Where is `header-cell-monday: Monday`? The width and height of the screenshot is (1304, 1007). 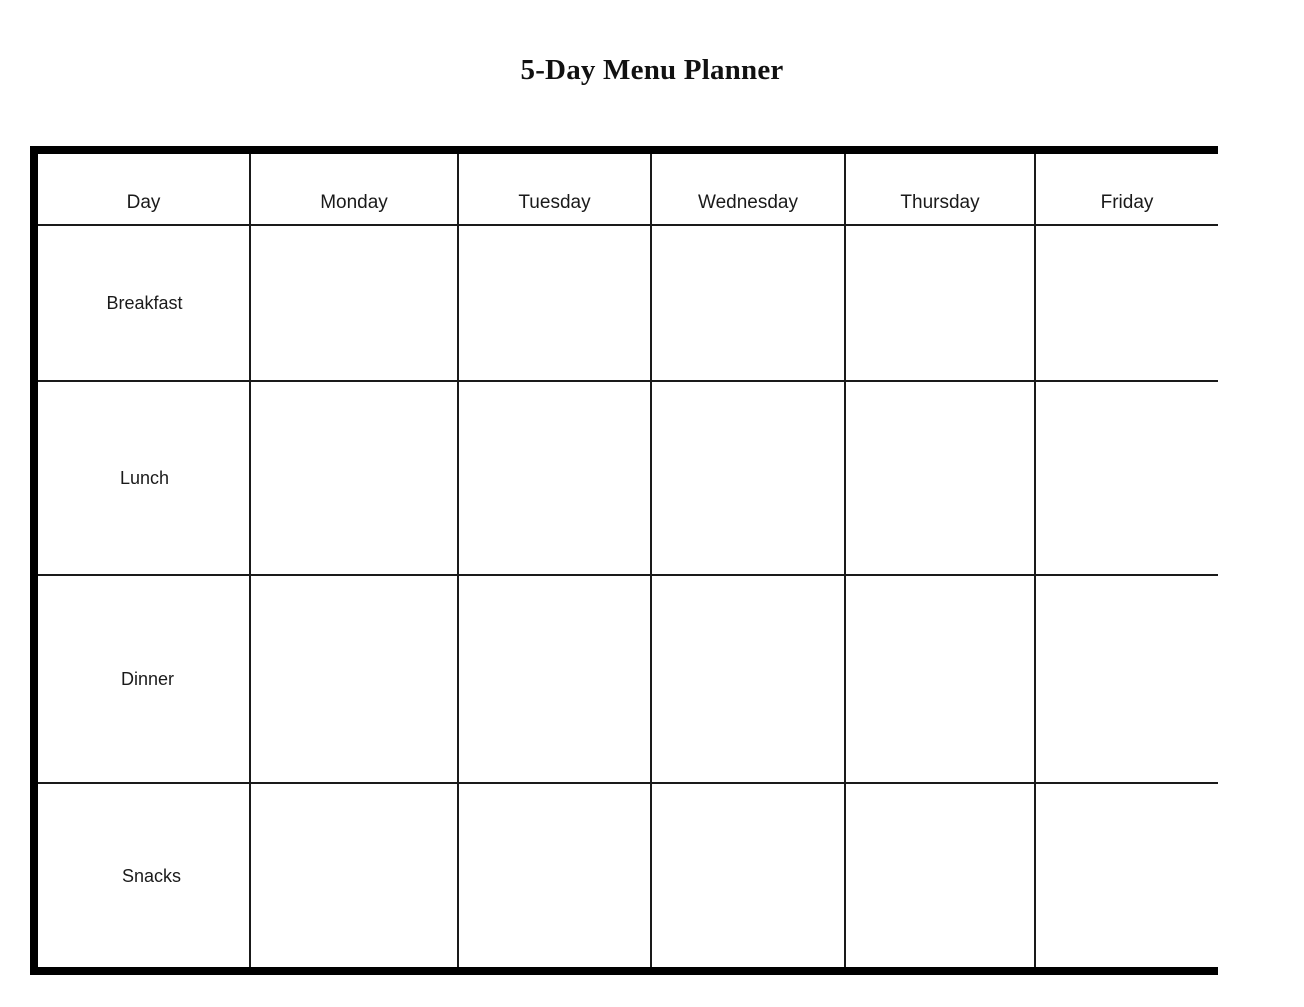
header-cell-monday: Monday is located at coordinates (354, 190).